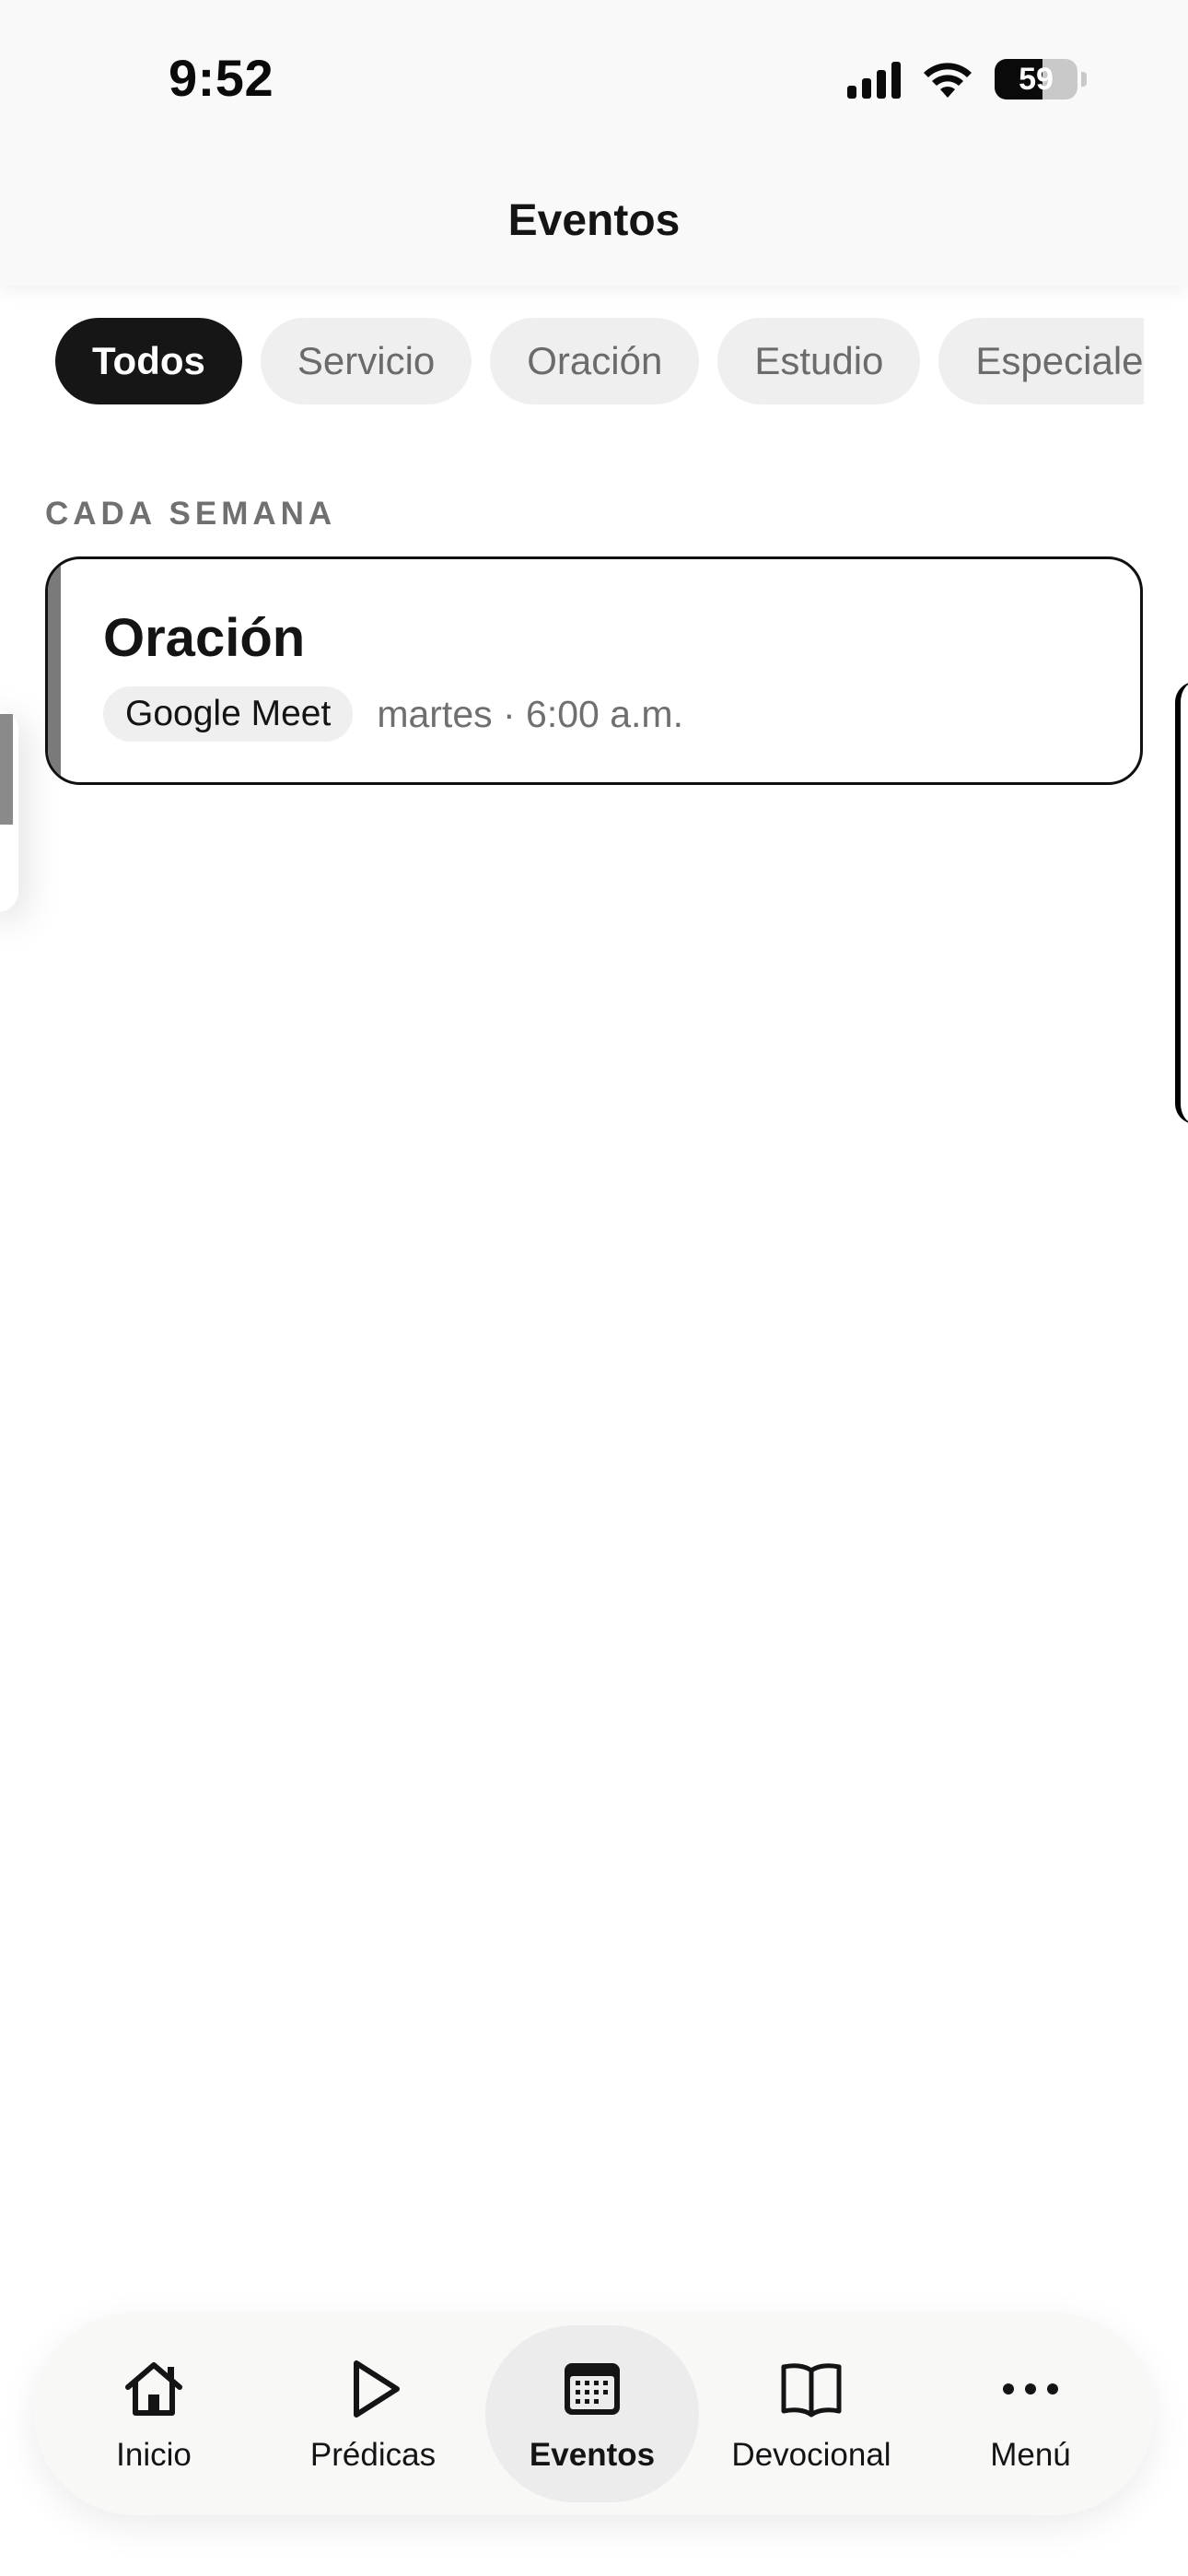 The image size is (1188, 2576). I want to click on battery-icon: 59, so click(1036, 79).